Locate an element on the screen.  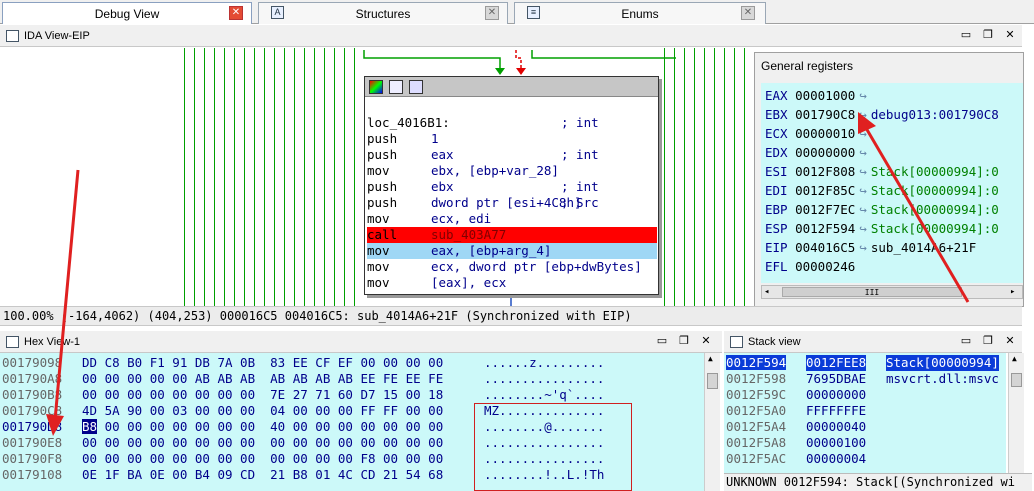
arrowhead is located at coordinates (55, 425).